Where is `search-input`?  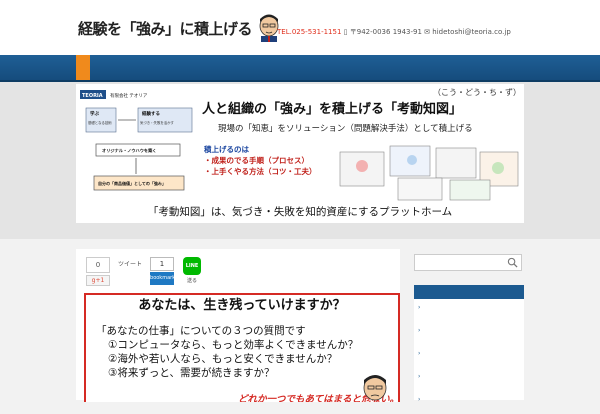
search-input is located at coordinates (468, 262).